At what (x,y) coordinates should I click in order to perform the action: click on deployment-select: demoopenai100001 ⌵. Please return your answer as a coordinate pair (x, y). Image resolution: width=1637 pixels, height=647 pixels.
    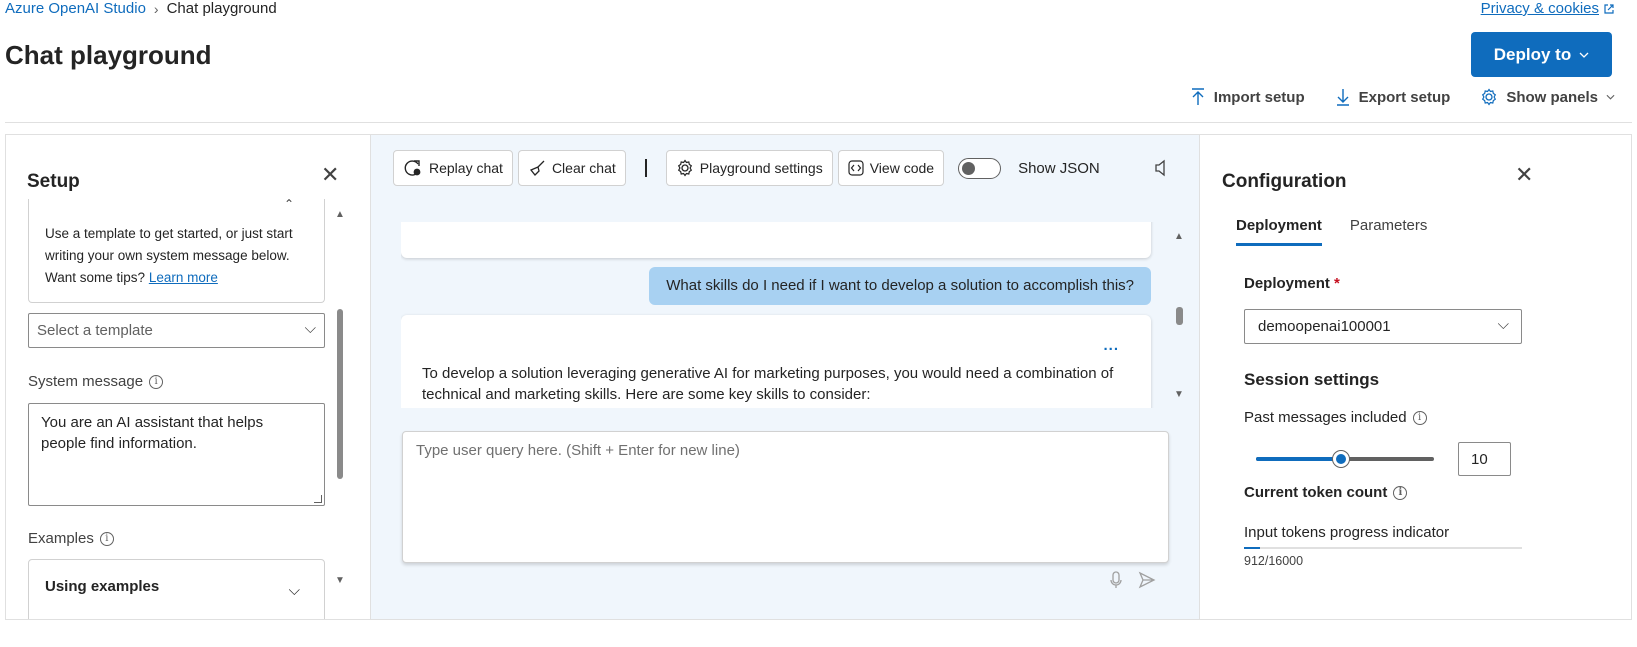
    Looking at the image, I should click on (1383, 326).